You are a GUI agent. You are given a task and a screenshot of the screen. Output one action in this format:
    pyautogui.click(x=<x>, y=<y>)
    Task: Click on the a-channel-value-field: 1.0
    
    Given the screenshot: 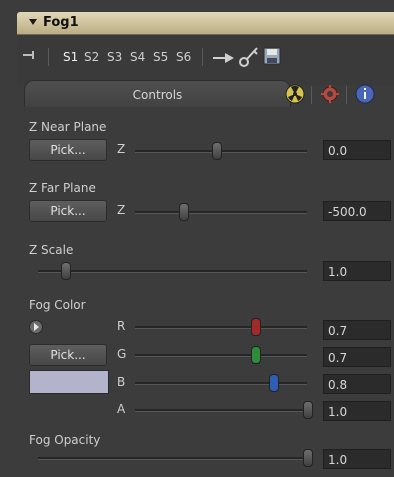 What is the action you would take?
    pyautogui.click(x=357, y=411)
    